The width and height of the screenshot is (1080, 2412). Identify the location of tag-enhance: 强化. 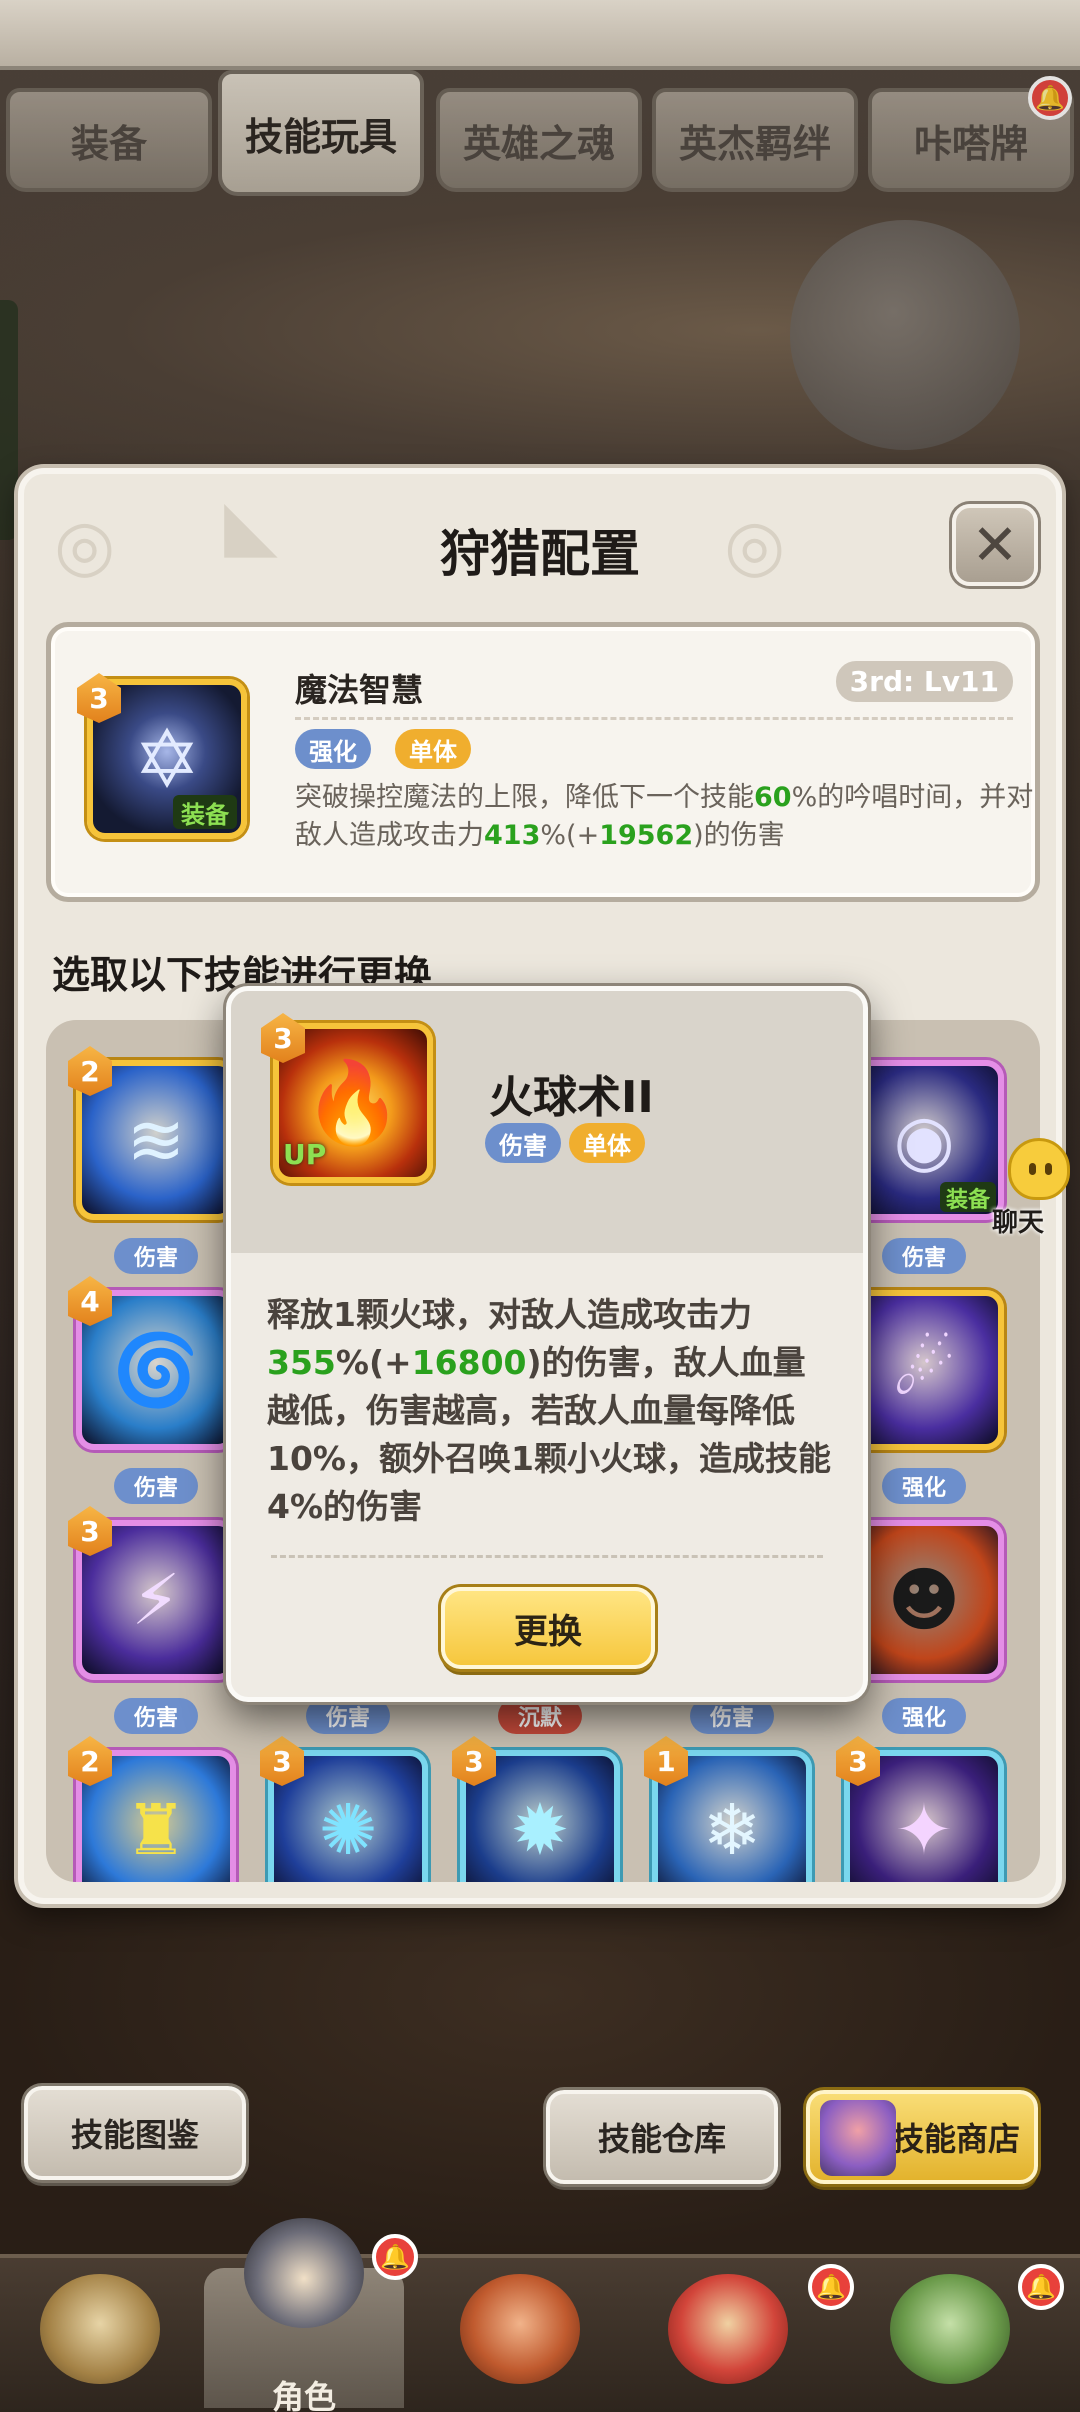
(333, 749).